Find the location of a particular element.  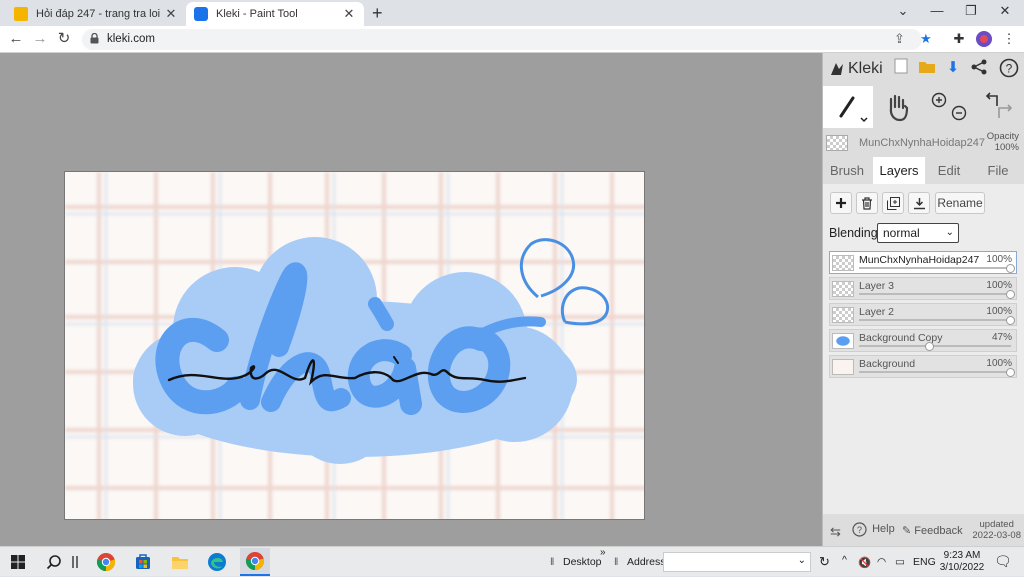

layer-row: Layer 3 100% is located at coordinates (923, 288).